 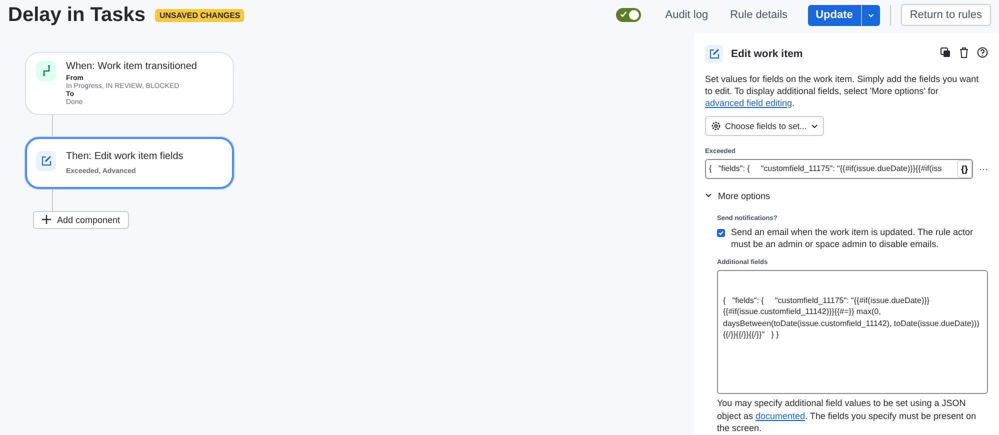 I want to click on card-title: Then: Edit work item fields, so click(x=125, y=156).